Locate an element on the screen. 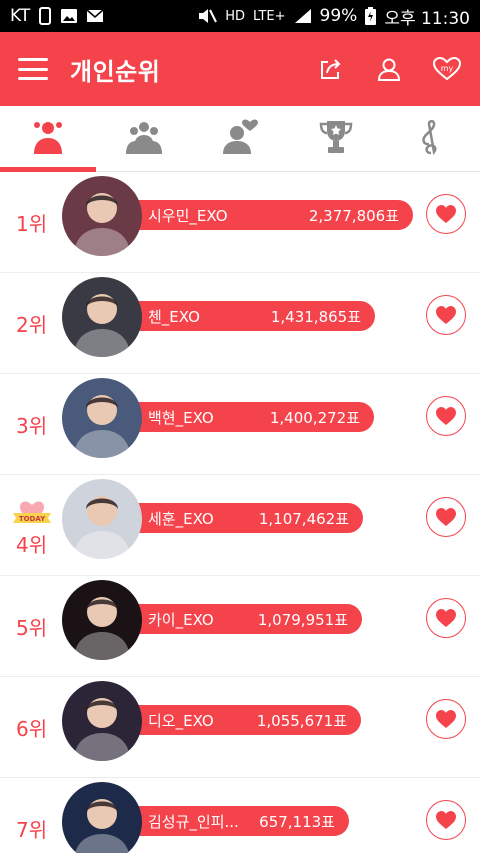 The height and width of the screenshot is (853, 480). vote-bar: 시우민_EXO 2,377,806표 is located at coordinates (256, 215).